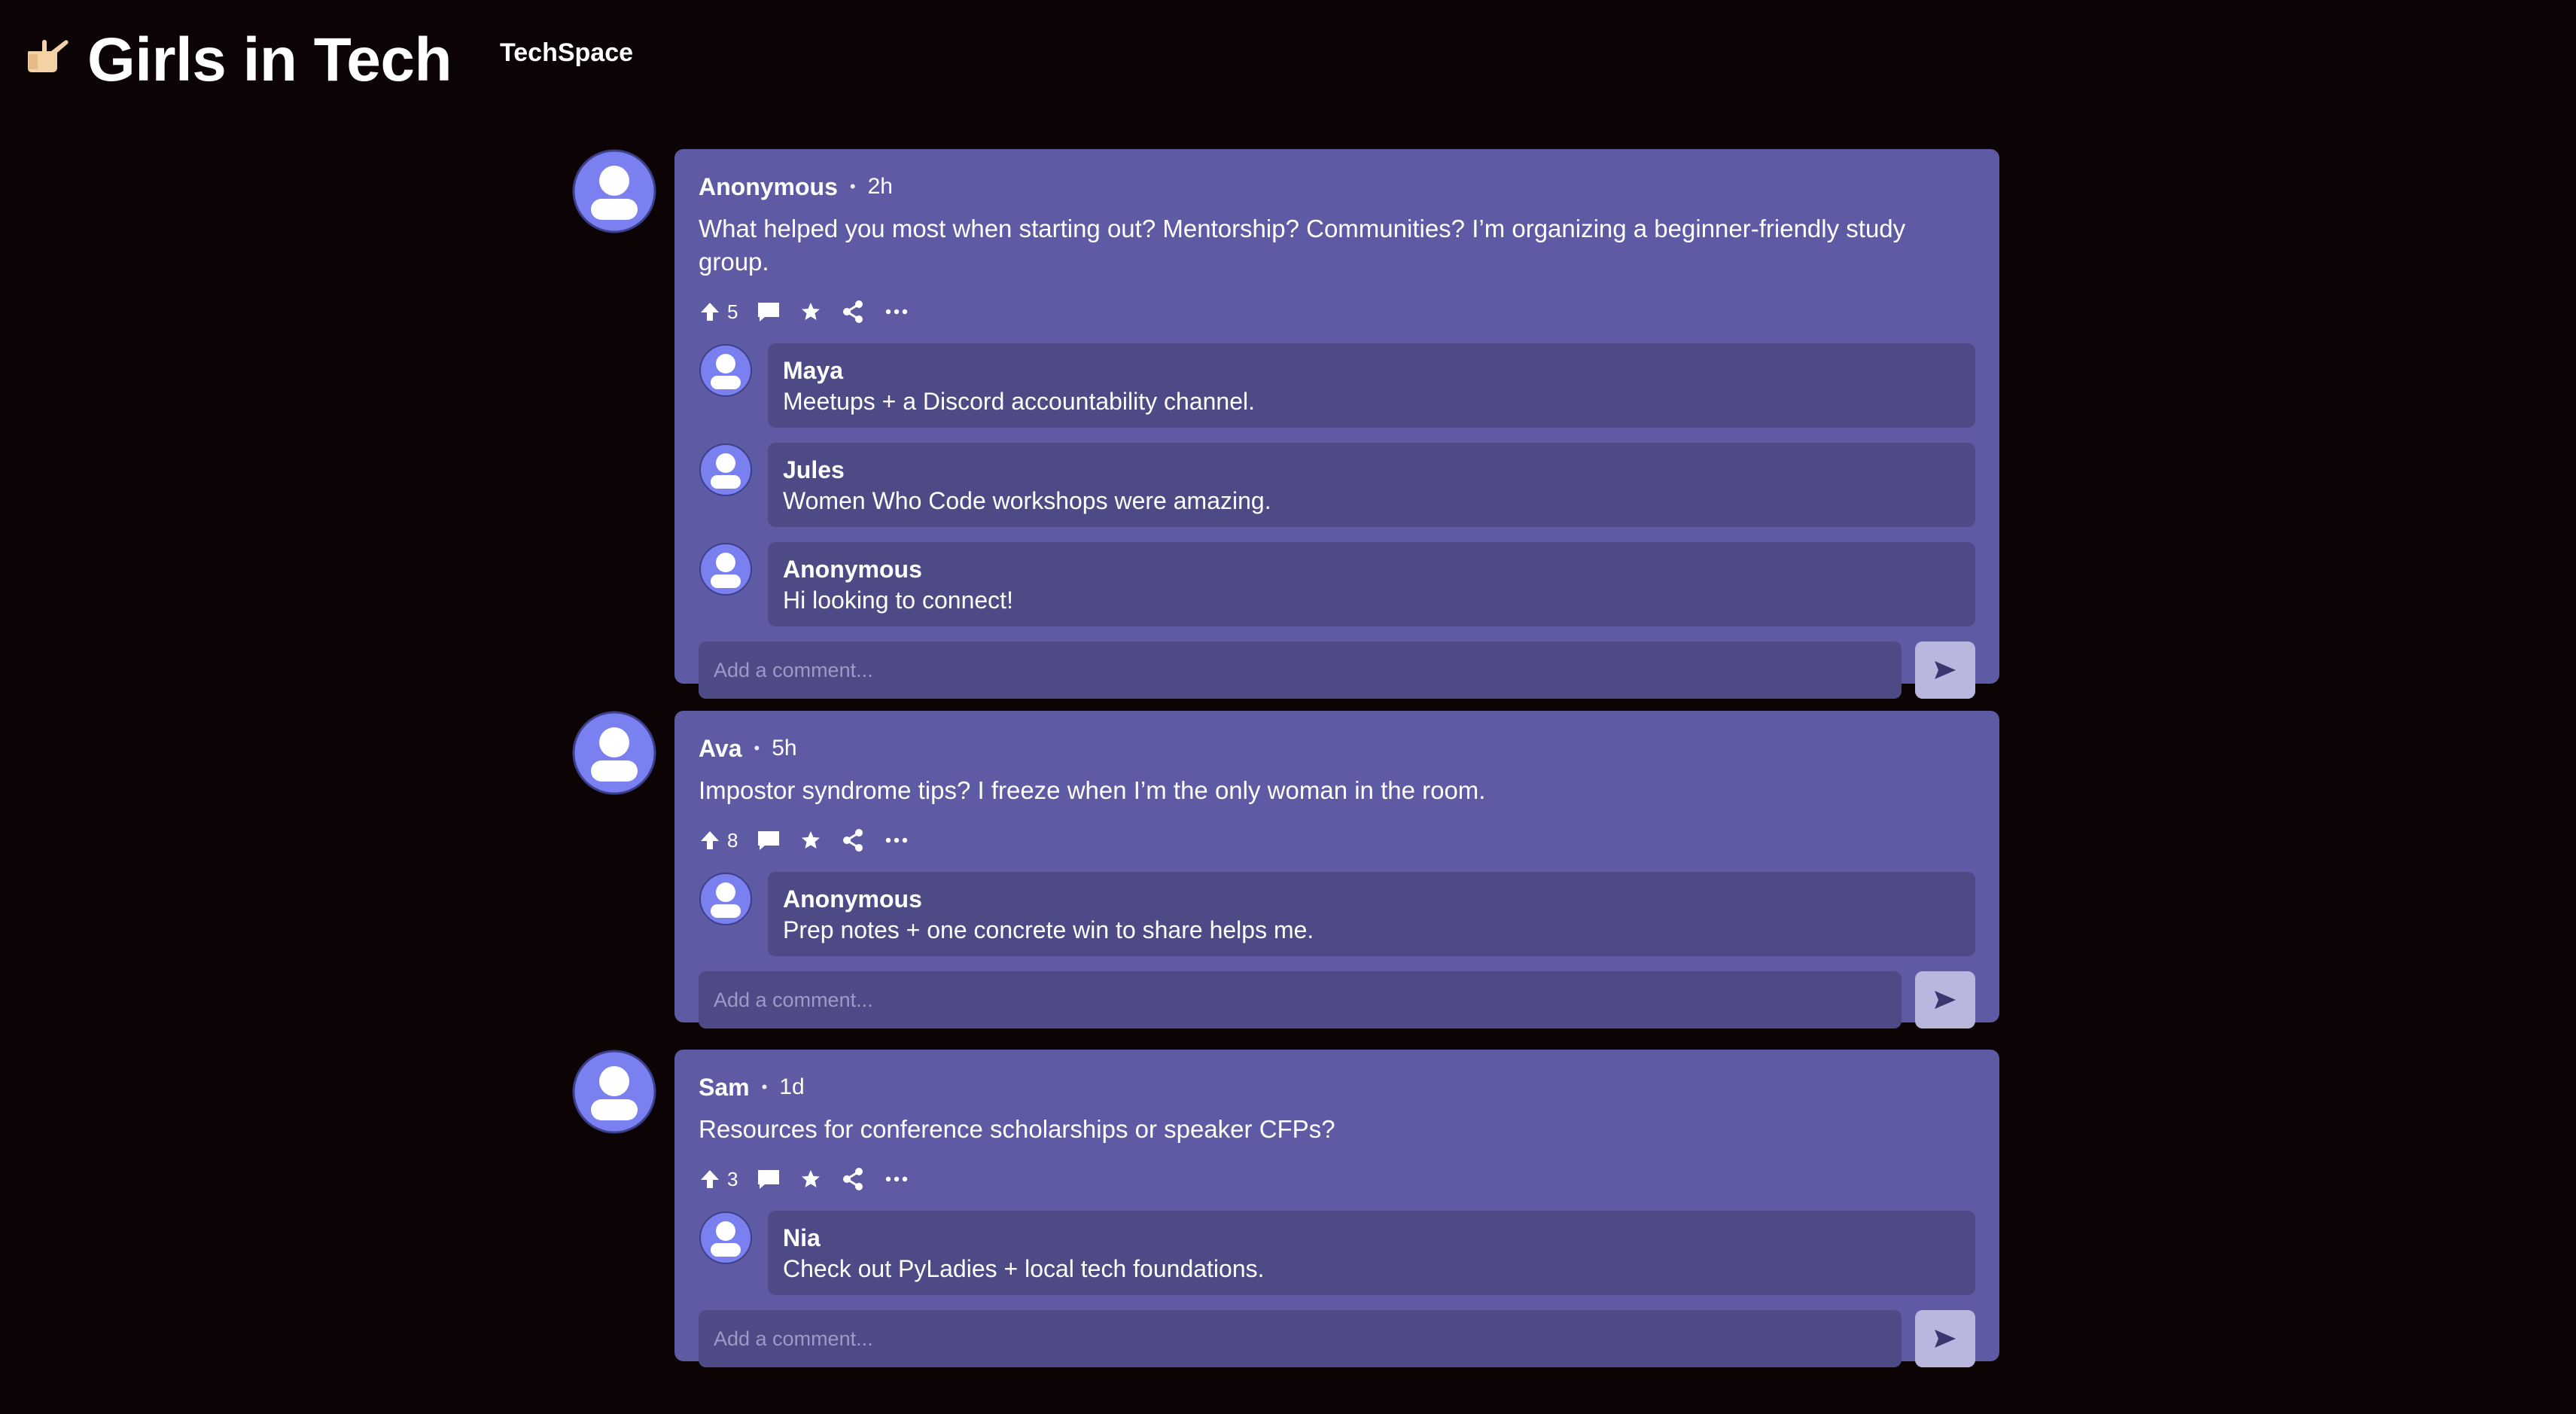  What do you see at coordinates (1372, 370) in the screenshot?
I see `reply-author: Maya` at bounding box center [1372, 370].